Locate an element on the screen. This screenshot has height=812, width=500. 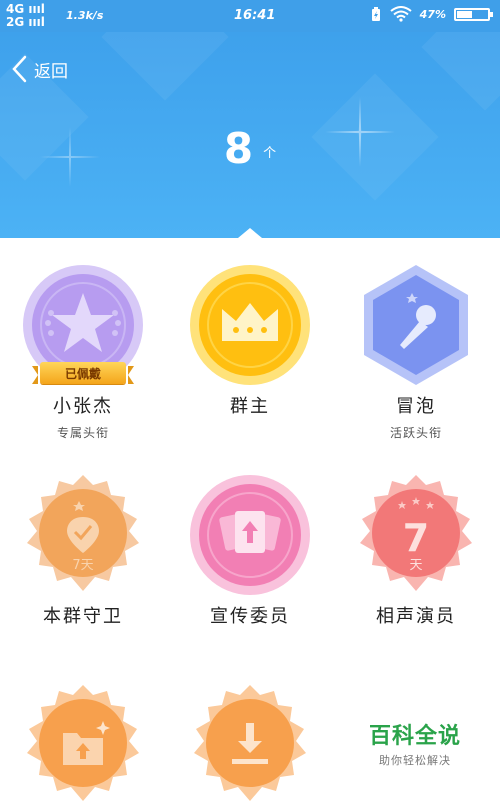
badge-icon-wrap: 已佩戴 is located at coordinates (83, 325).